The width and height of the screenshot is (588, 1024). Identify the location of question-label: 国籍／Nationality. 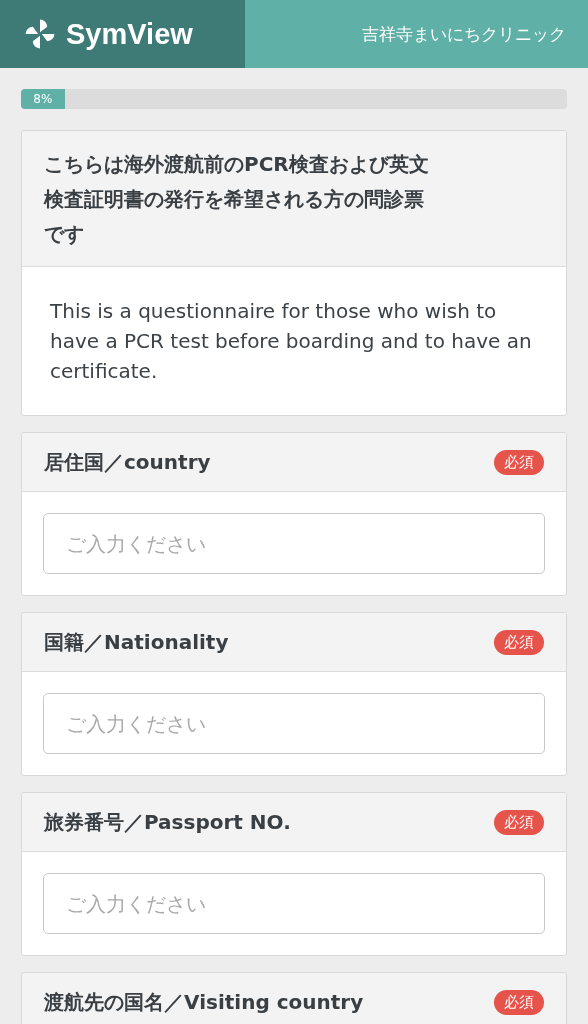
(136, 642).